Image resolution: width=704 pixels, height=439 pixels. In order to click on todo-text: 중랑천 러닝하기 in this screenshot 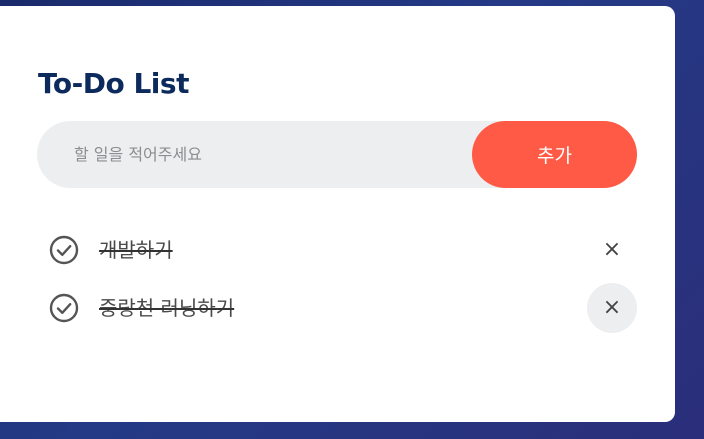, I will do `click(167, 308)`.